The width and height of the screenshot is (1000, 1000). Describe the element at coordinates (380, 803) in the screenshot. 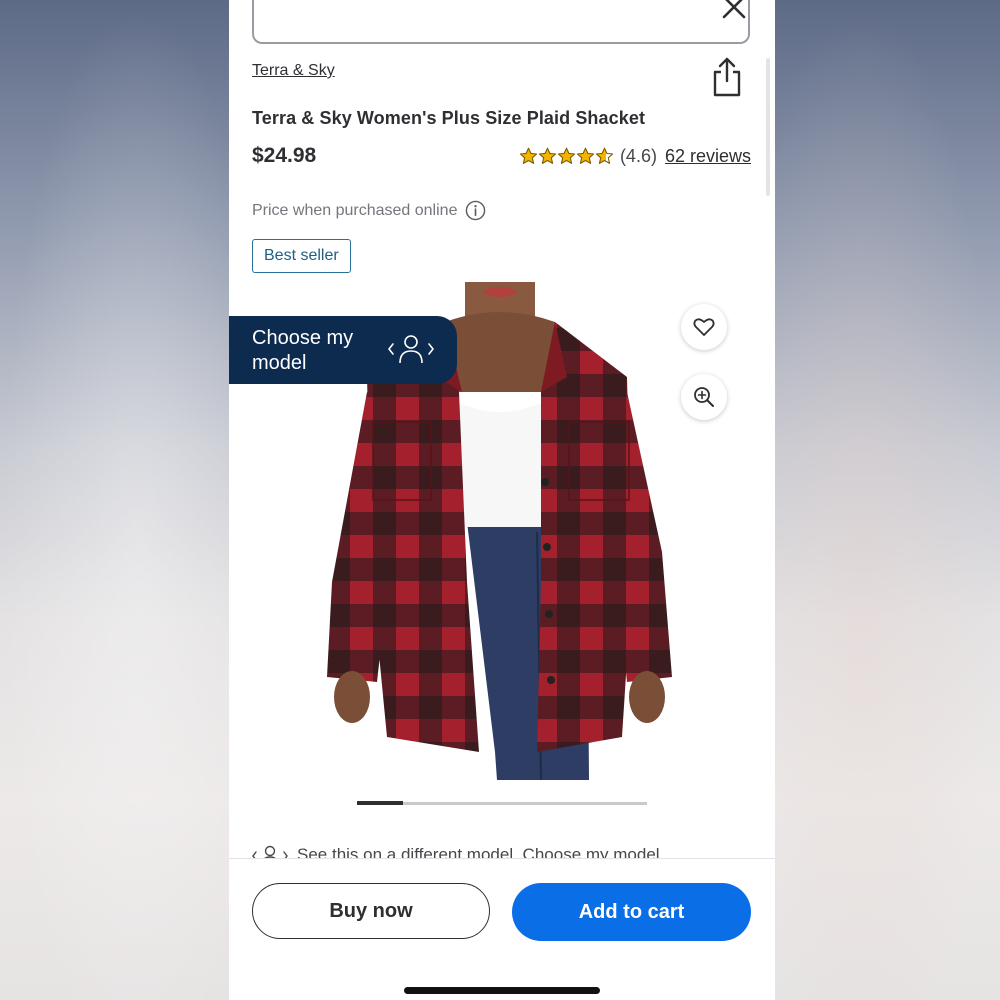

I see `carousel-position-indicator` at that location.